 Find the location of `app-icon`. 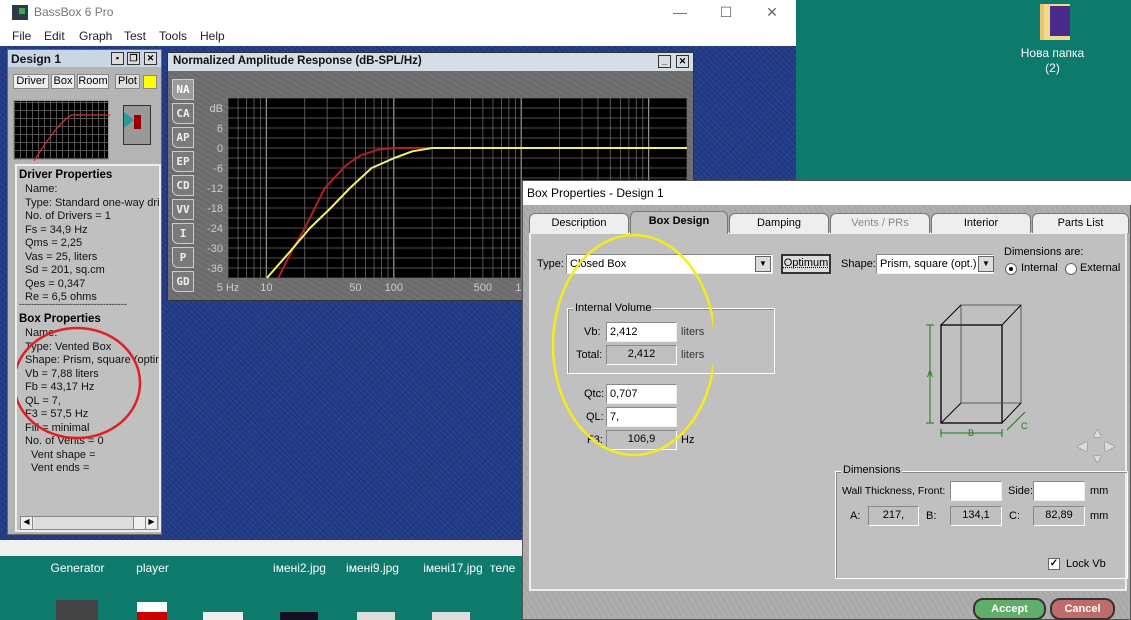

app-icon is located at coordinates (20, 12).